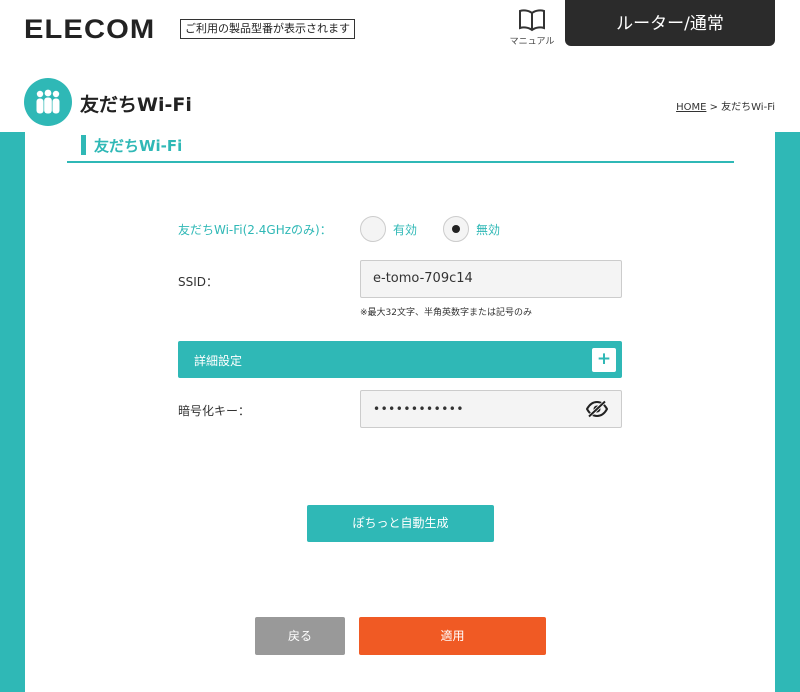 Image resolution: width=800 pixels, height=692 pixels. I want to click on section-title: 友だちWi-Fi, so click(138, 146).